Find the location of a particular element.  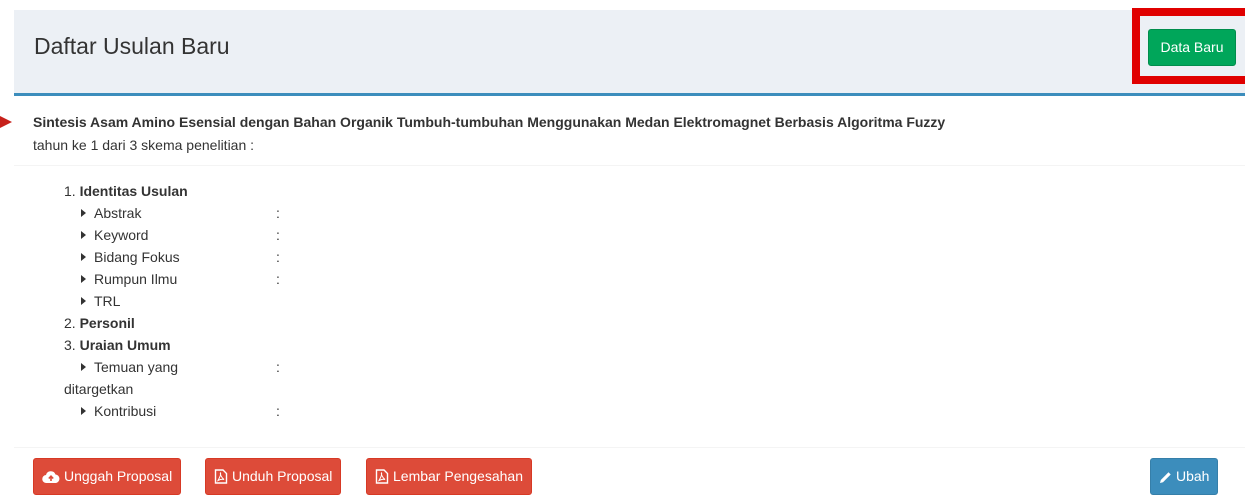

cloud-upload-icon is located at coordinates (51, 477).